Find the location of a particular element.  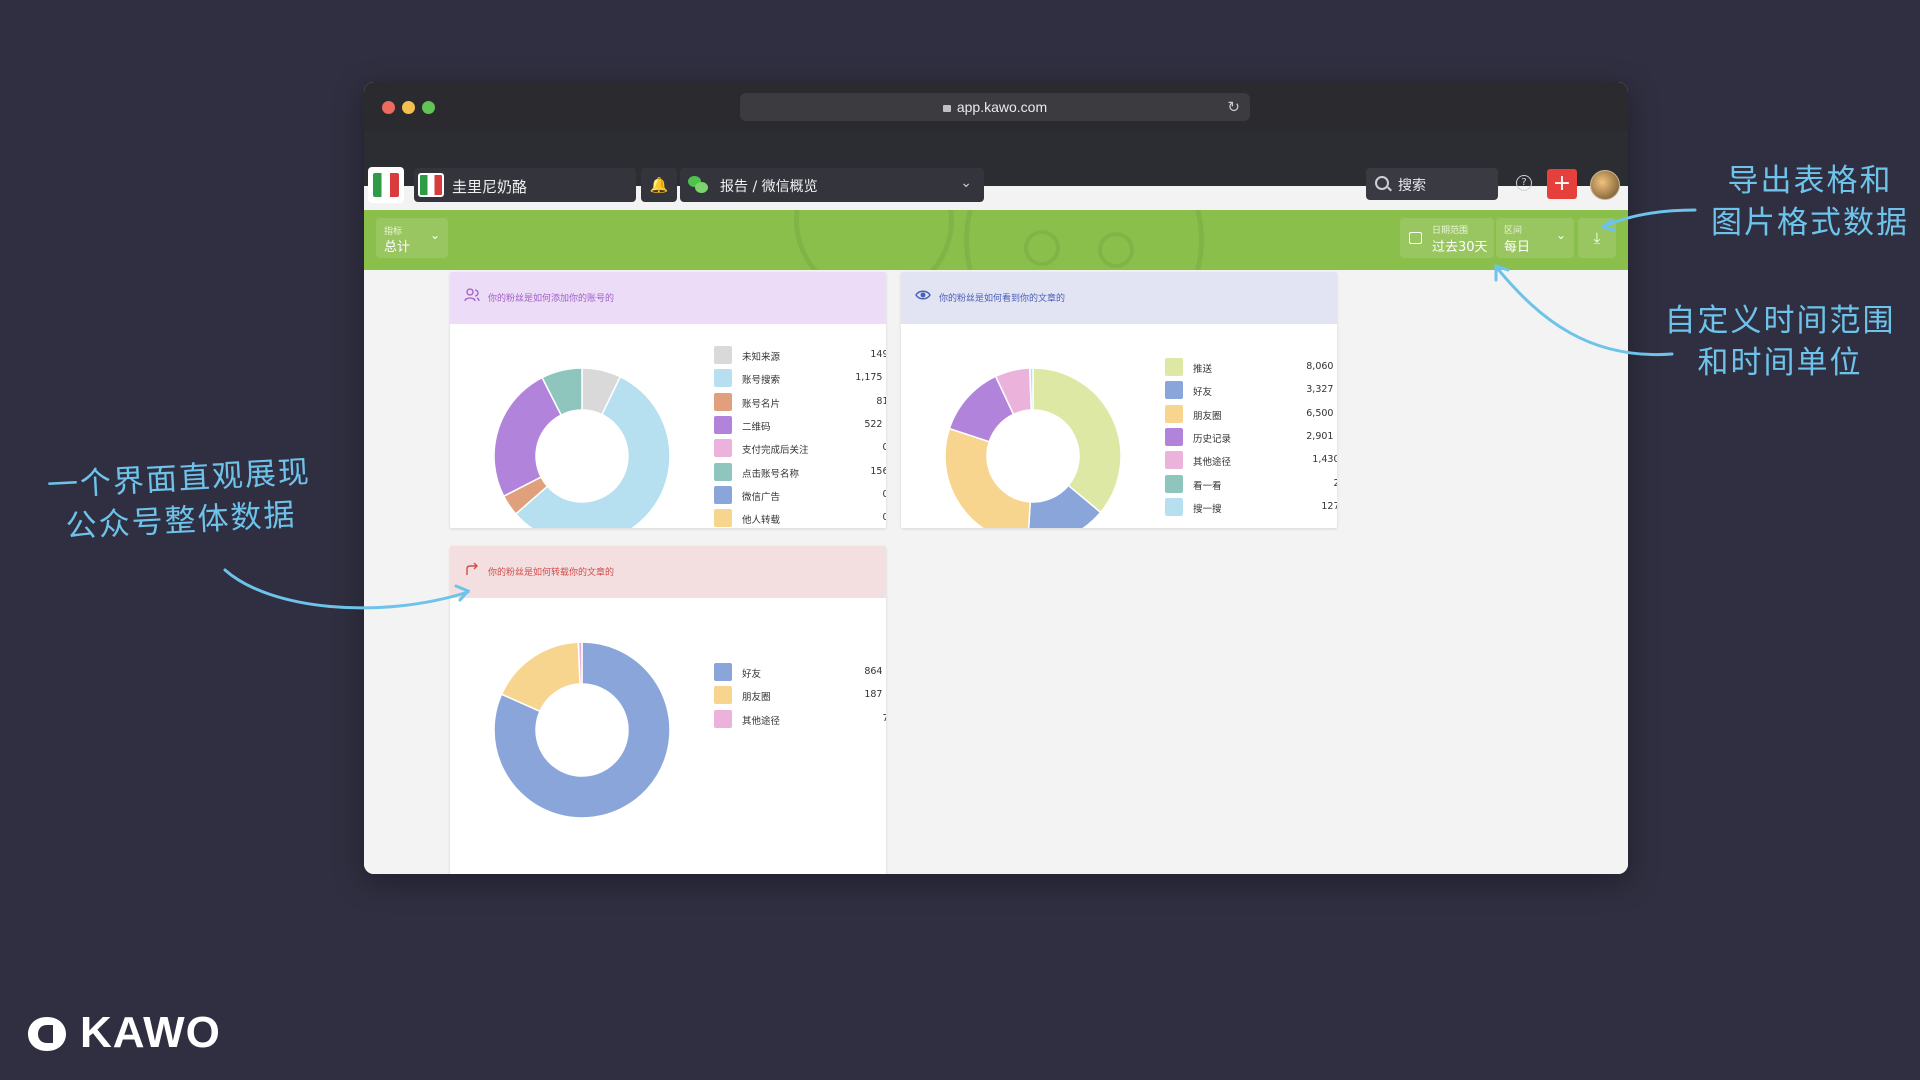

arrow-export is located at coordinates (1650, 218).